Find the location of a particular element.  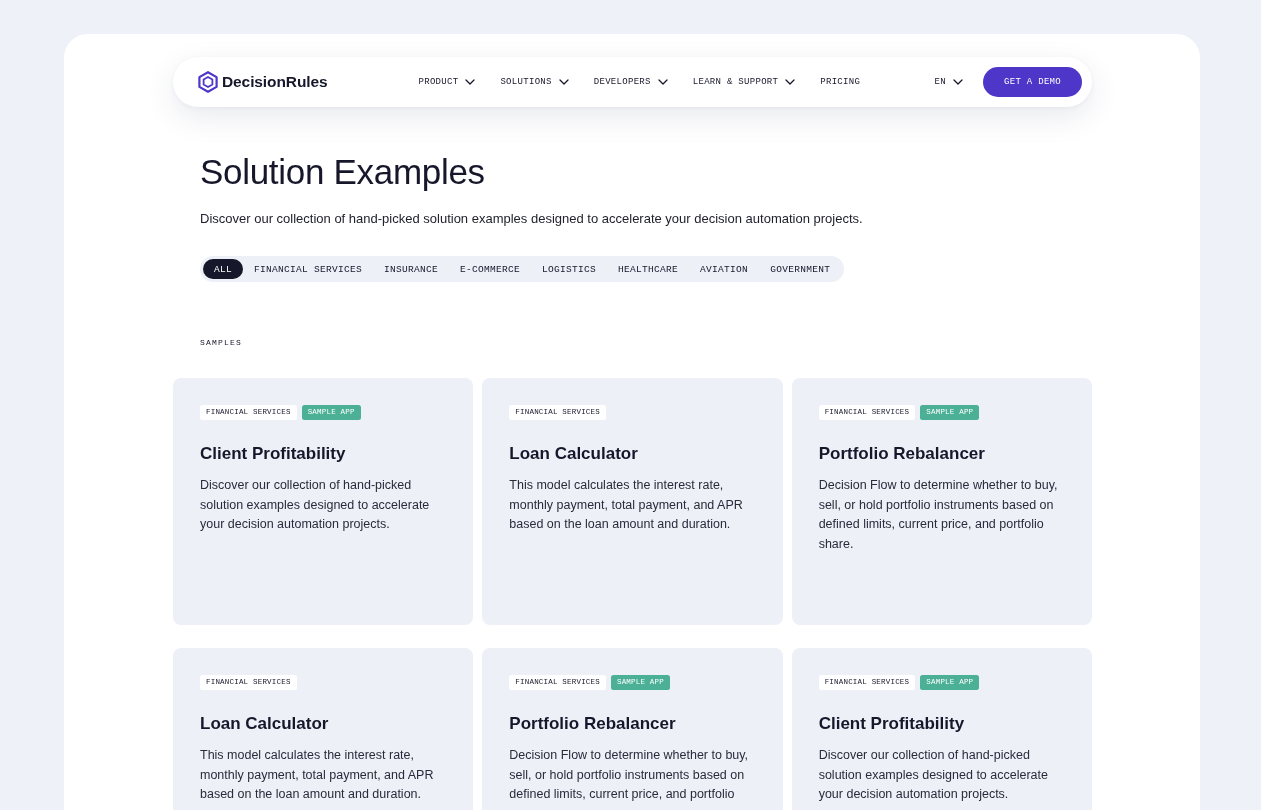

filter-tab: E-COMMERCE is located at coordinates (490, 269).